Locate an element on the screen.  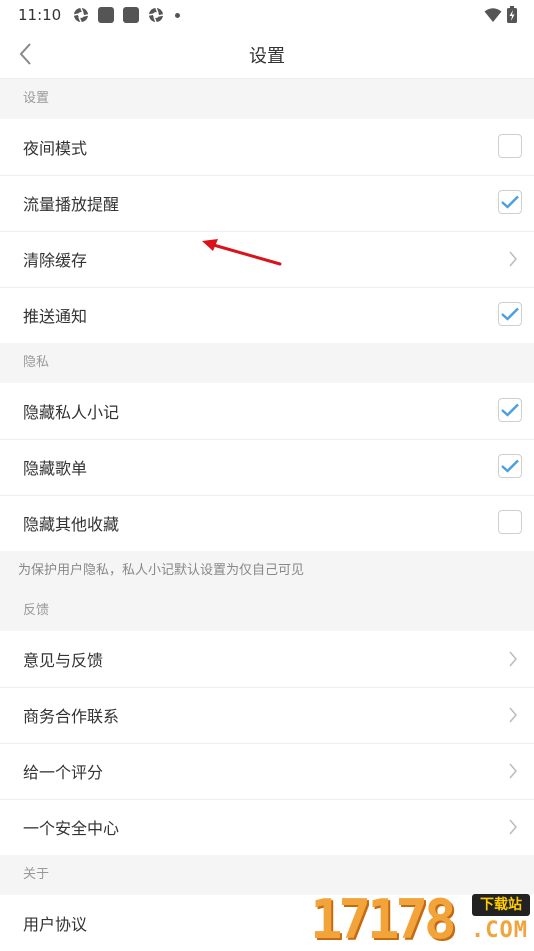
night-mode-checkbox is located at coordinates (510, 146).